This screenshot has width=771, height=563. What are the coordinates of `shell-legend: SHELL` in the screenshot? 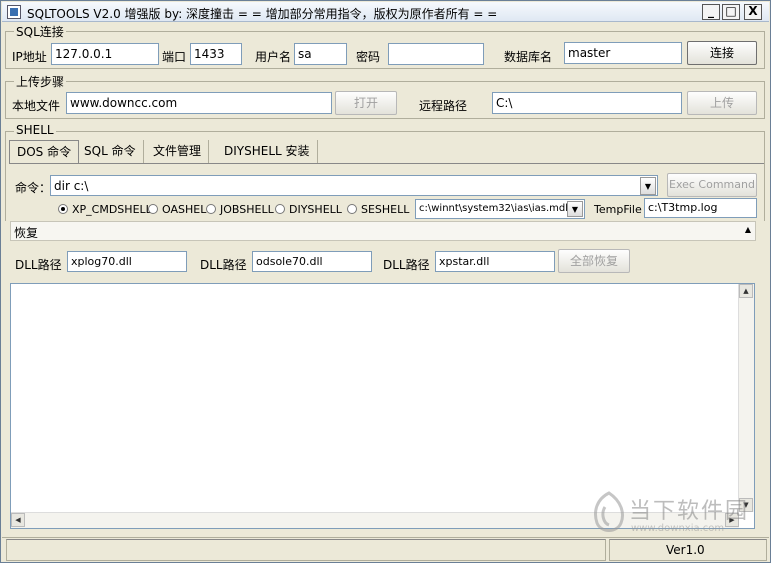 It's located at (35, 130).